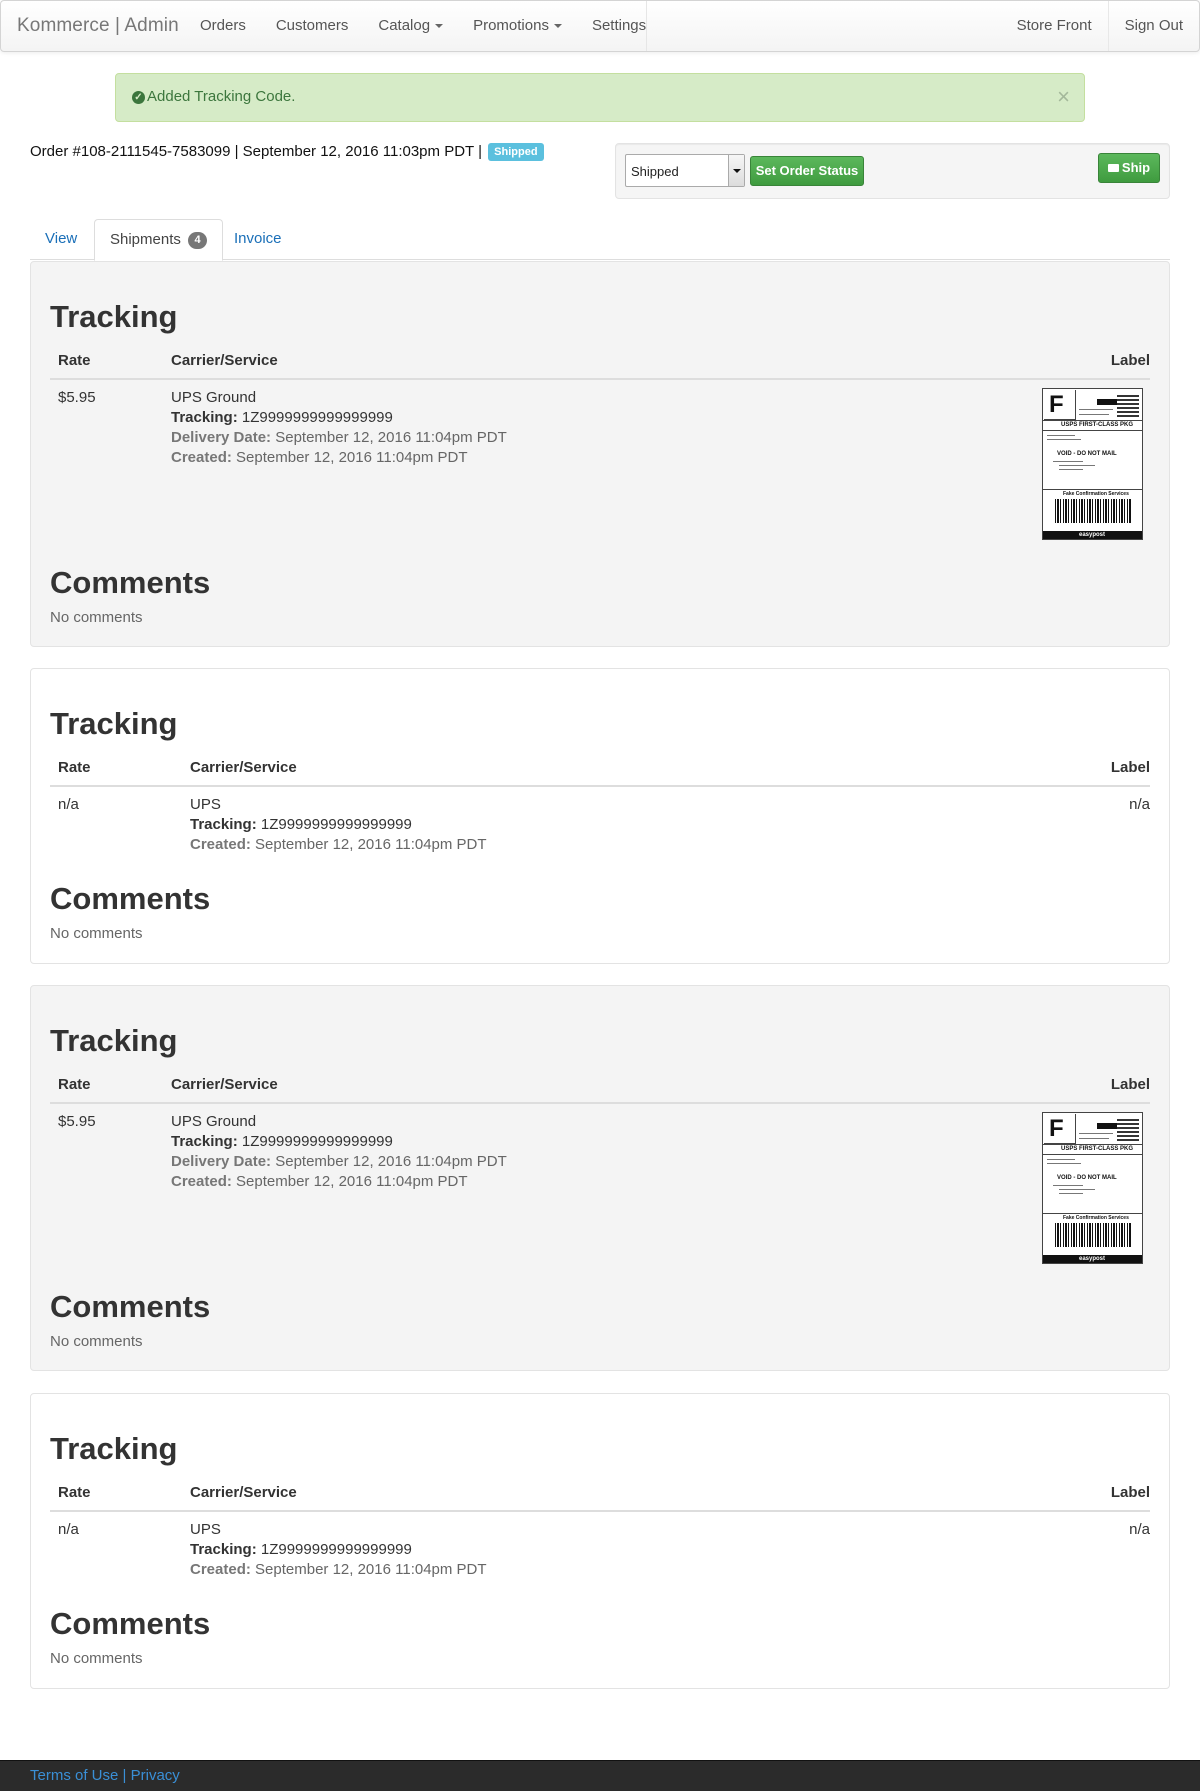 This screenshot has height=1791, width=1200. I want to click on nav-promotions-dropdown: Promotions, so click(517, 26).